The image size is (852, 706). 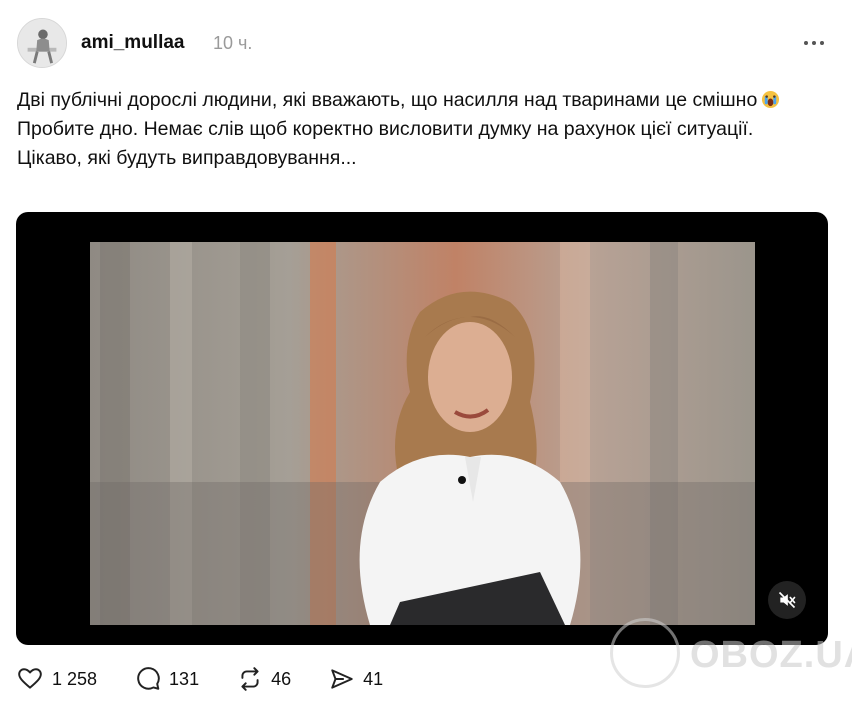 I want to click on post-actions: 1 258 131 46 41, so click(x=219, y=679).